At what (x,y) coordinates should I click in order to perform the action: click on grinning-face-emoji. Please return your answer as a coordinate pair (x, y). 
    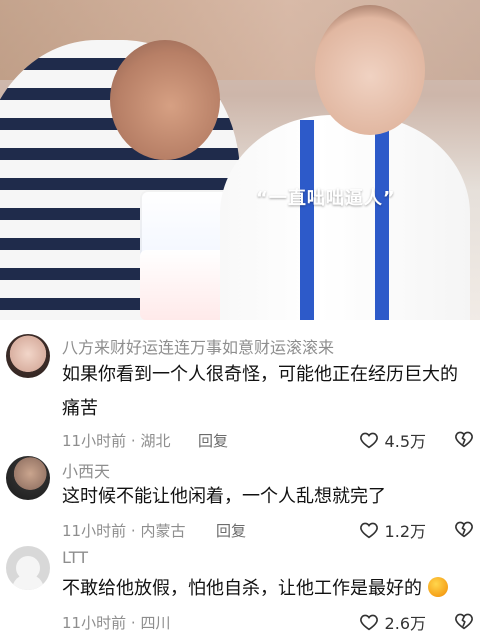
    Looking at the image, I should click on (438, 587).